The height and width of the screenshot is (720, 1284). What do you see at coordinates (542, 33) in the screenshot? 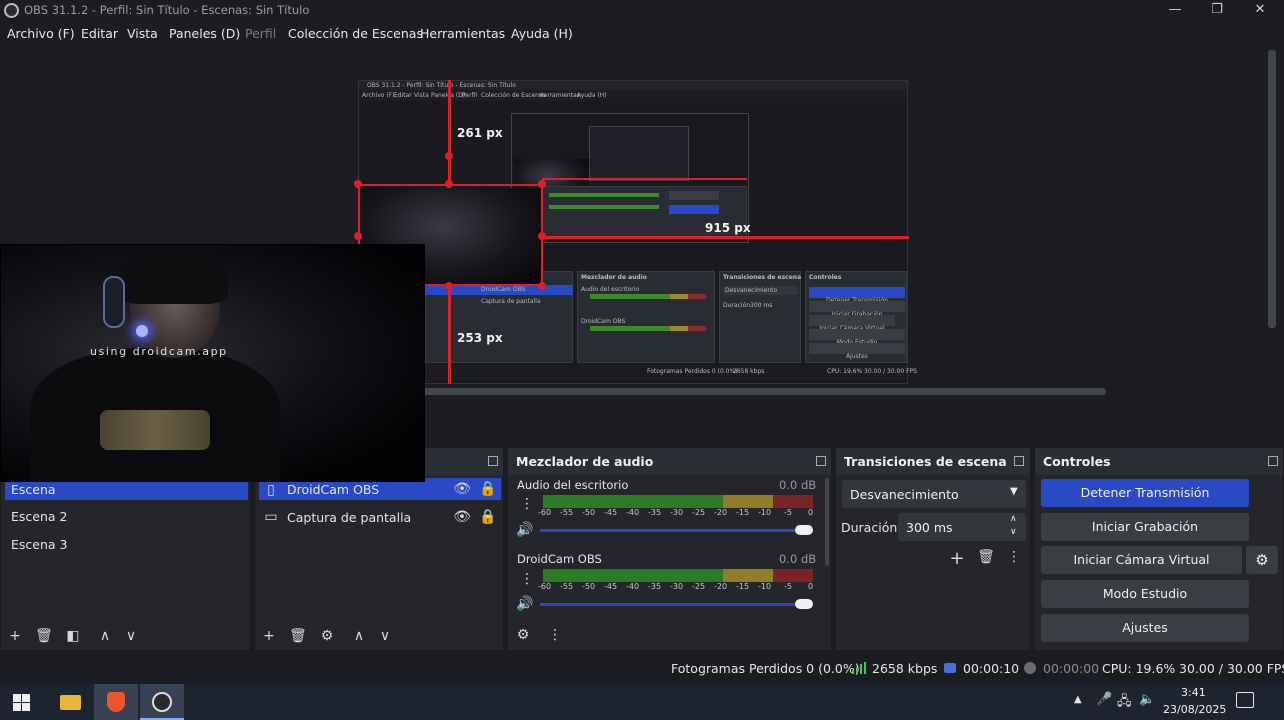
I see `menu-ayuda: Ayuda (H)` at bounding box center [542, 33].